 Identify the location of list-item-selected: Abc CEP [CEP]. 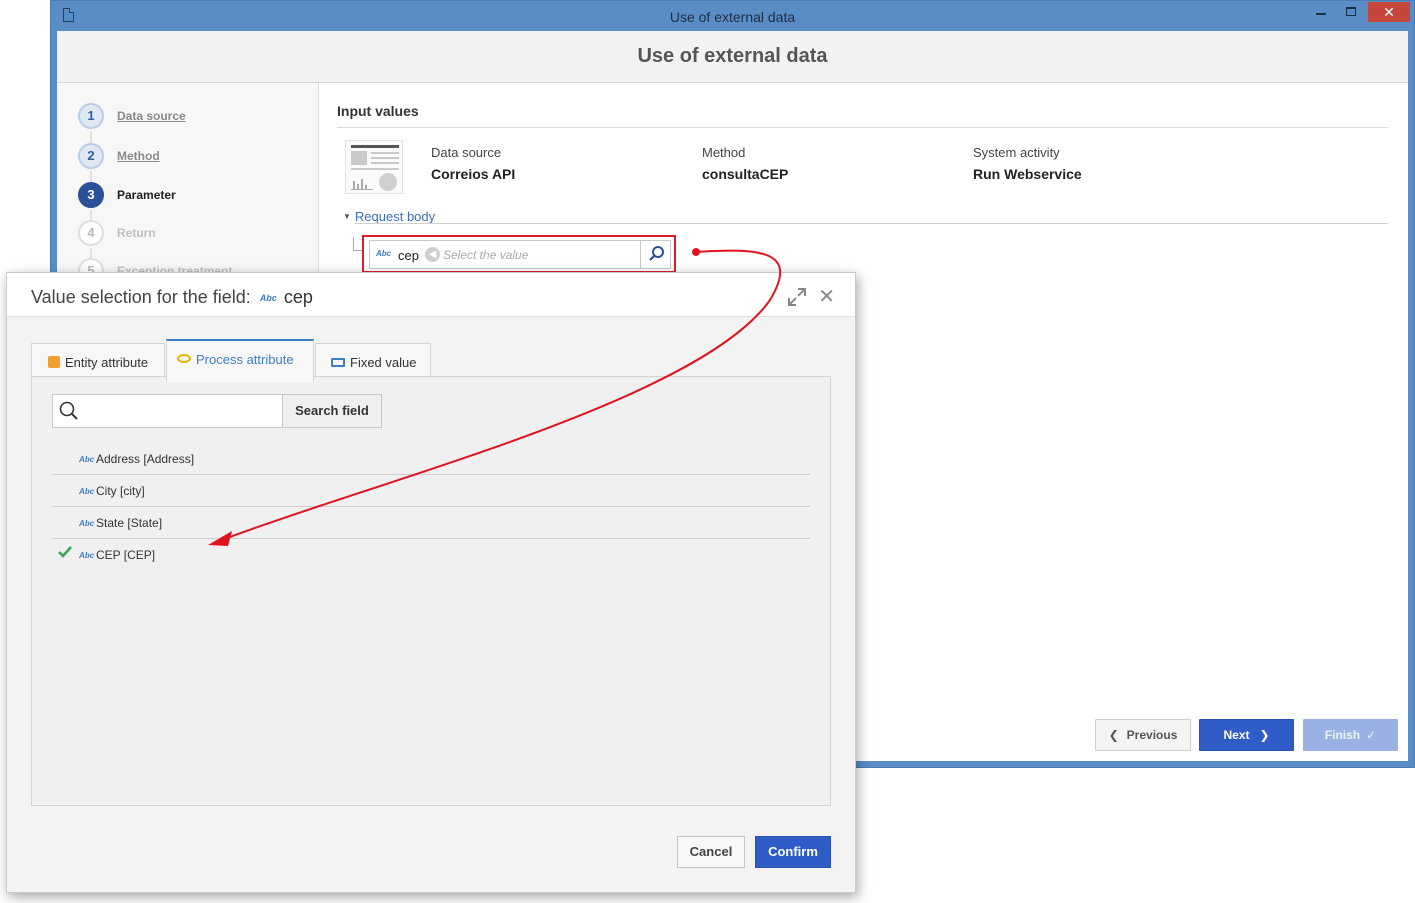
(431, 555).